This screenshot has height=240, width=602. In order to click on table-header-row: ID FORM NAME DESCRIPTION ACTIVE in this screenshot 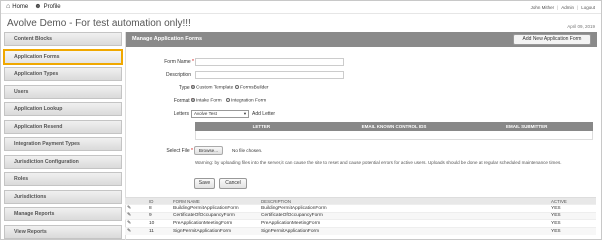, I will do `click(360, 201)`.